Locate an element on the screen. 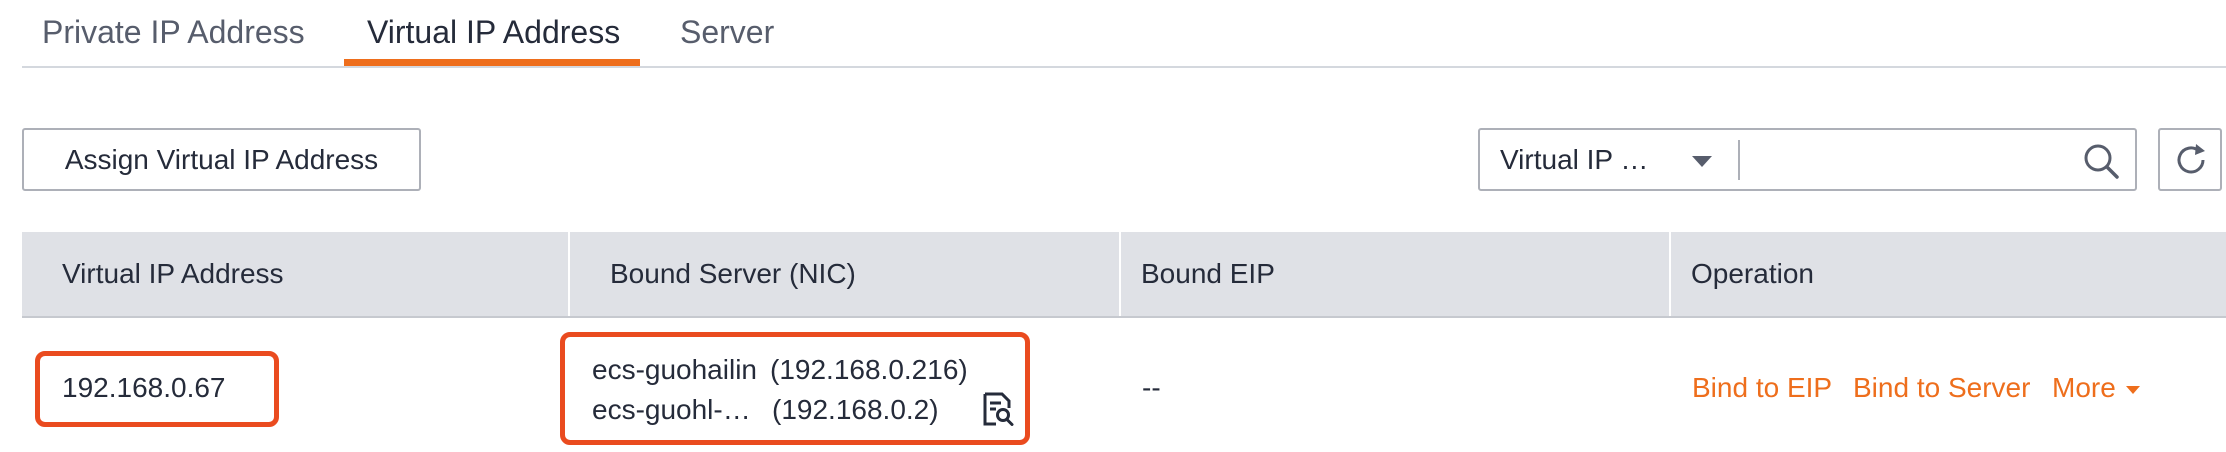 This screenshot has width=2226, height=452. refresh-icon is located at coordinates (2191, 159).